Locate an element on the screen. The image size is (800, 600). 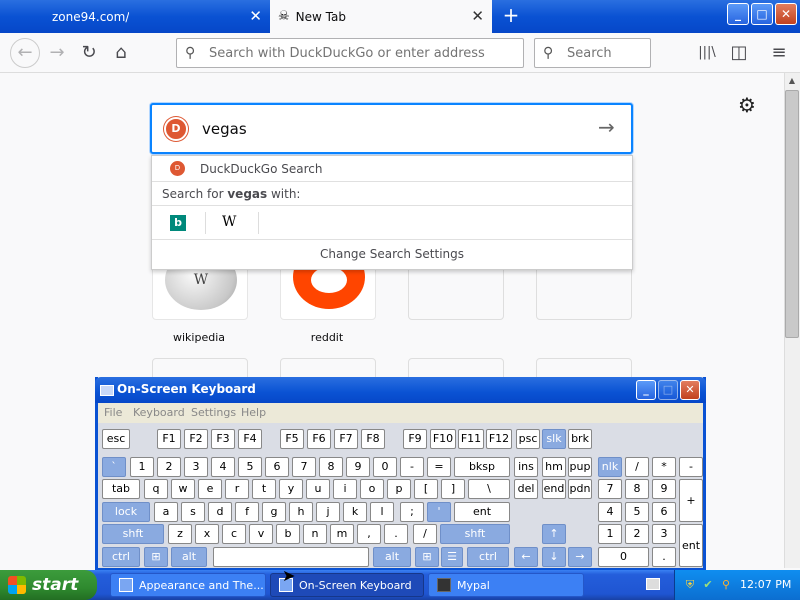
key-x: x is located at coordinates (207, 534).